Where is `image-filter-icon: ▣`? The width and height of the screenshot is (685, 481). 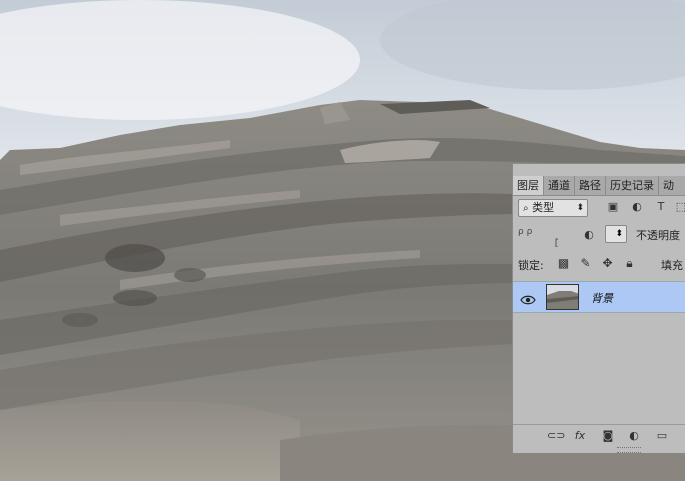 image-filter-icon: ▣ is located at coordinates (613, 207).